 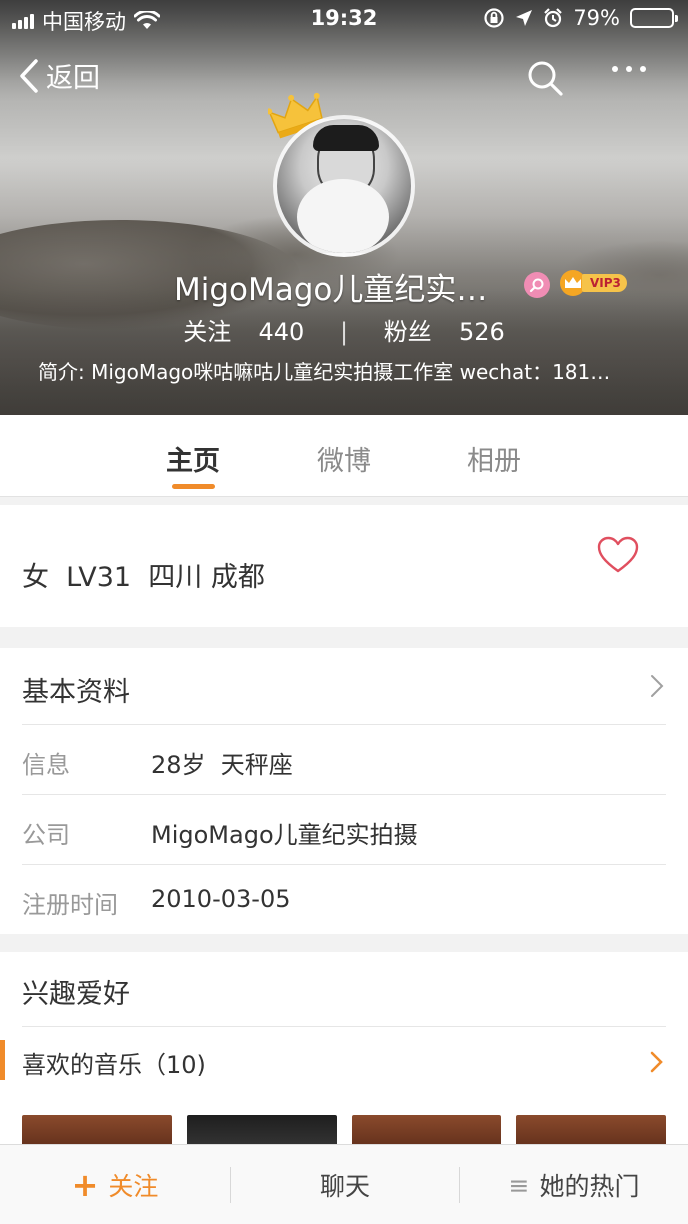 I want to click on followers-link: 粉丝 526, so click(x=444, y=332).